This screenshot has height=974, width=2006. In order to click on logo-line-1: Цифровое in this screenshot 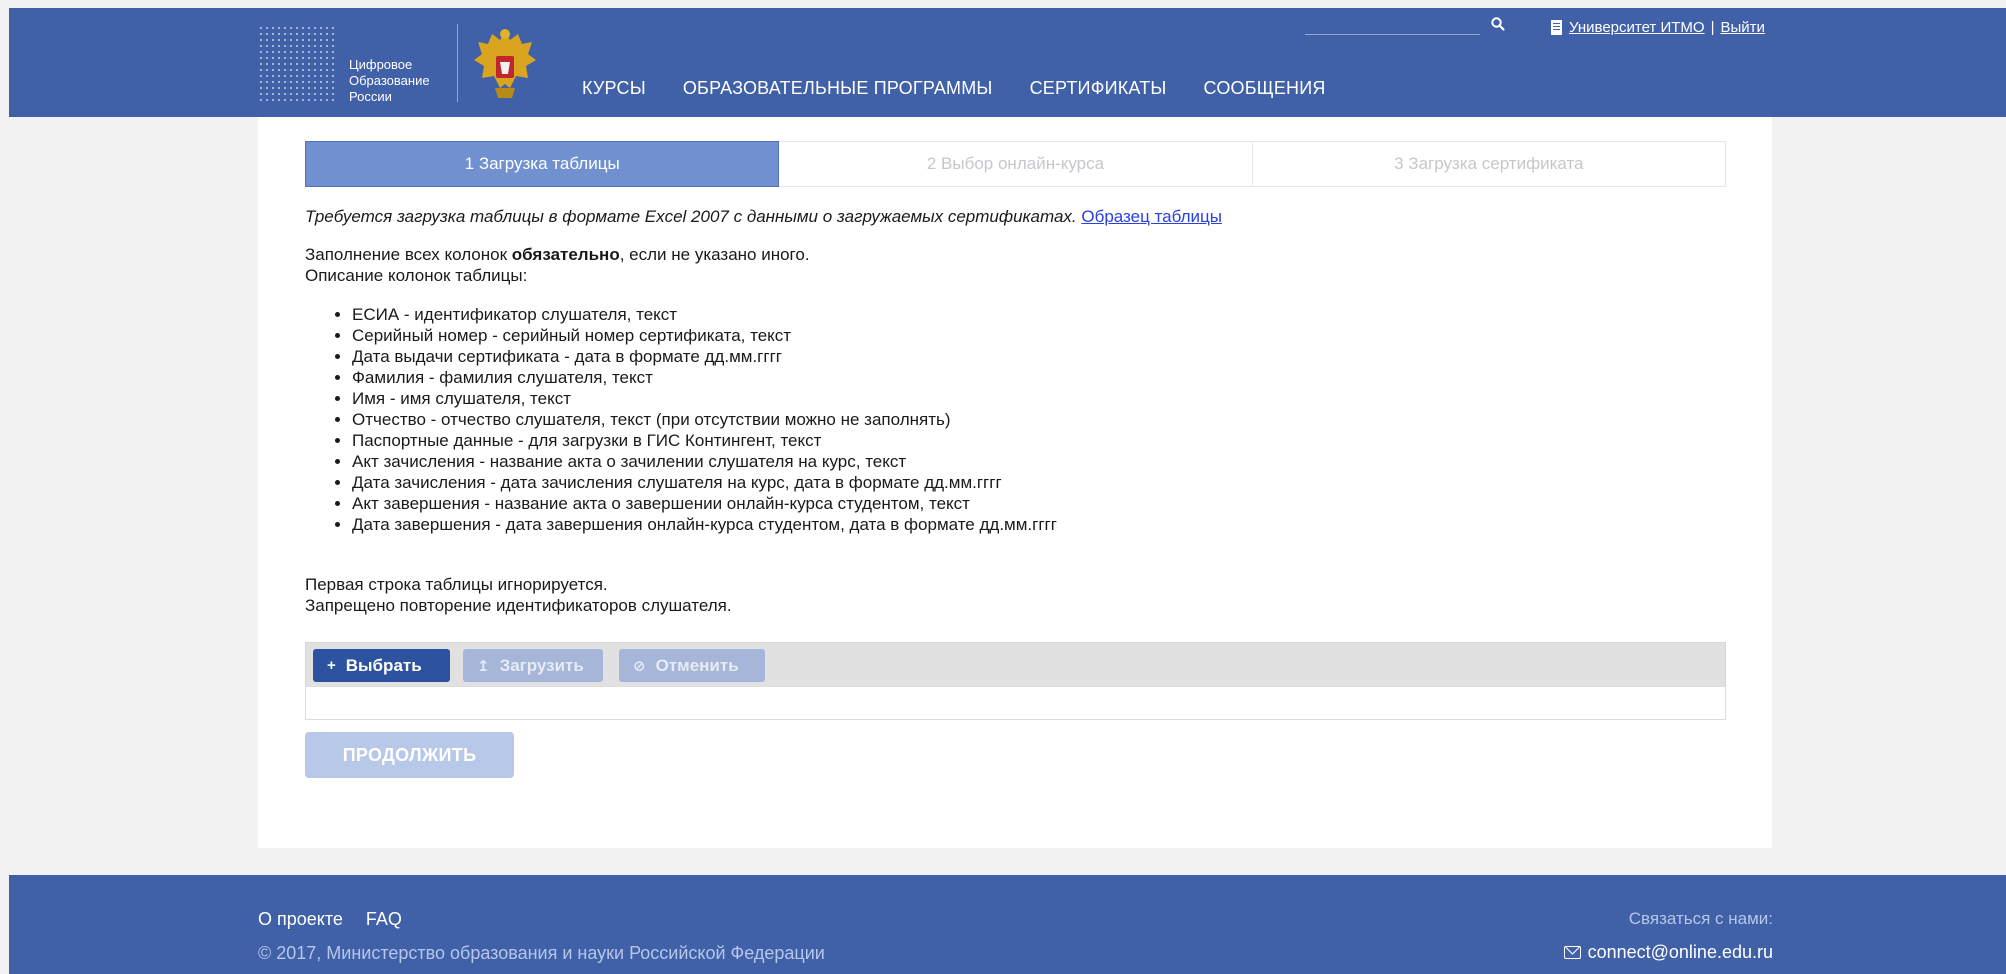, I will do `click(381, 64)`.